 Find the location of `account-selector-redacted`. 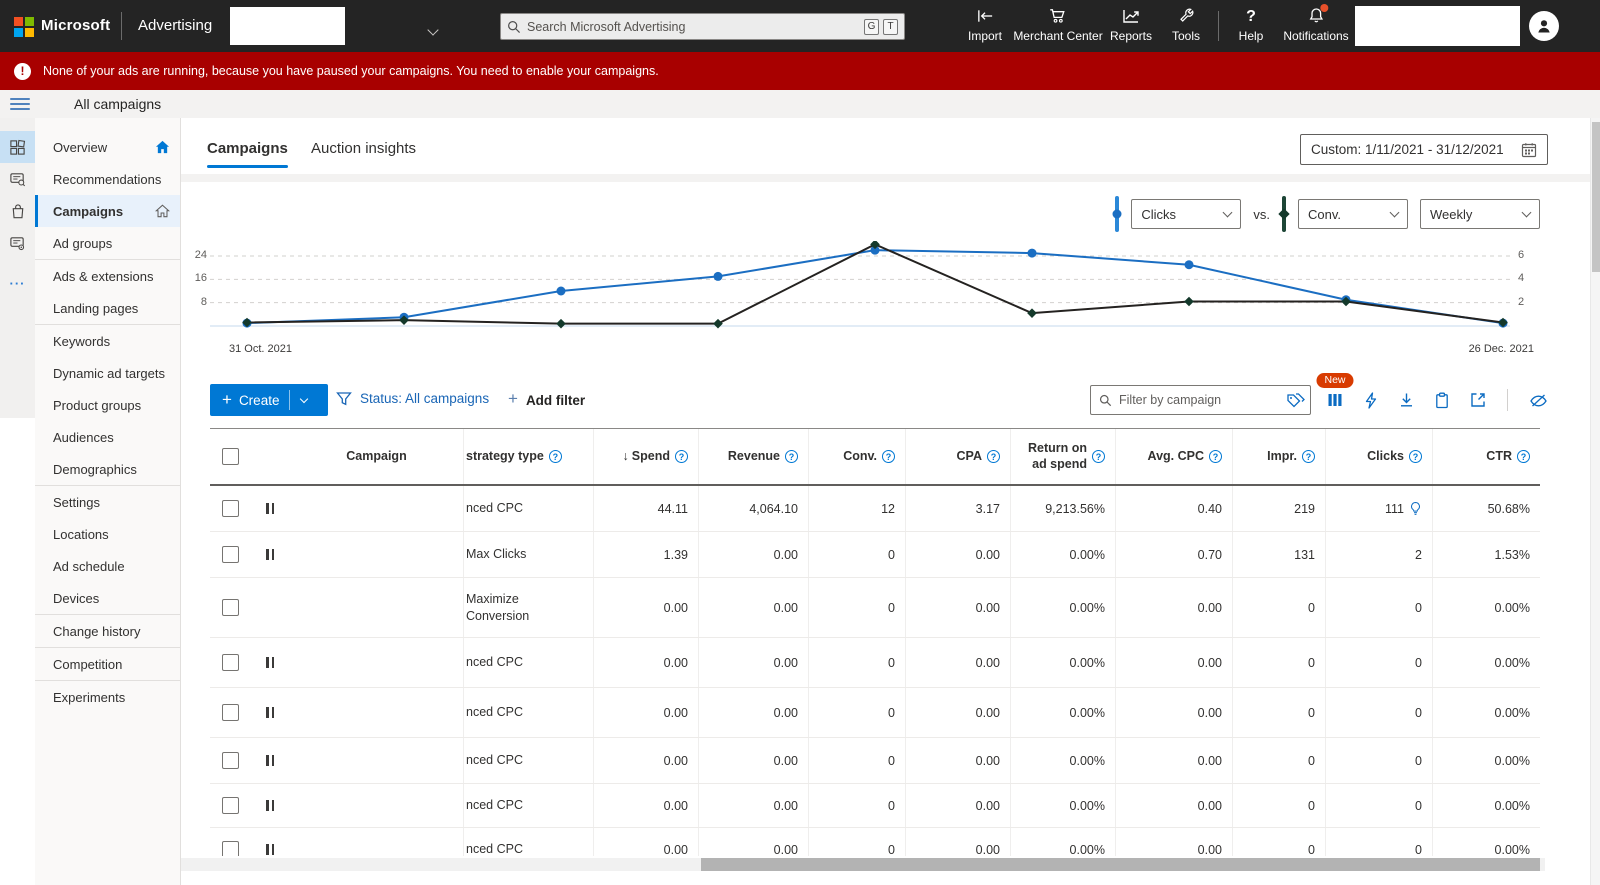

account-selector-redacted is located at coordinates (287, 26).